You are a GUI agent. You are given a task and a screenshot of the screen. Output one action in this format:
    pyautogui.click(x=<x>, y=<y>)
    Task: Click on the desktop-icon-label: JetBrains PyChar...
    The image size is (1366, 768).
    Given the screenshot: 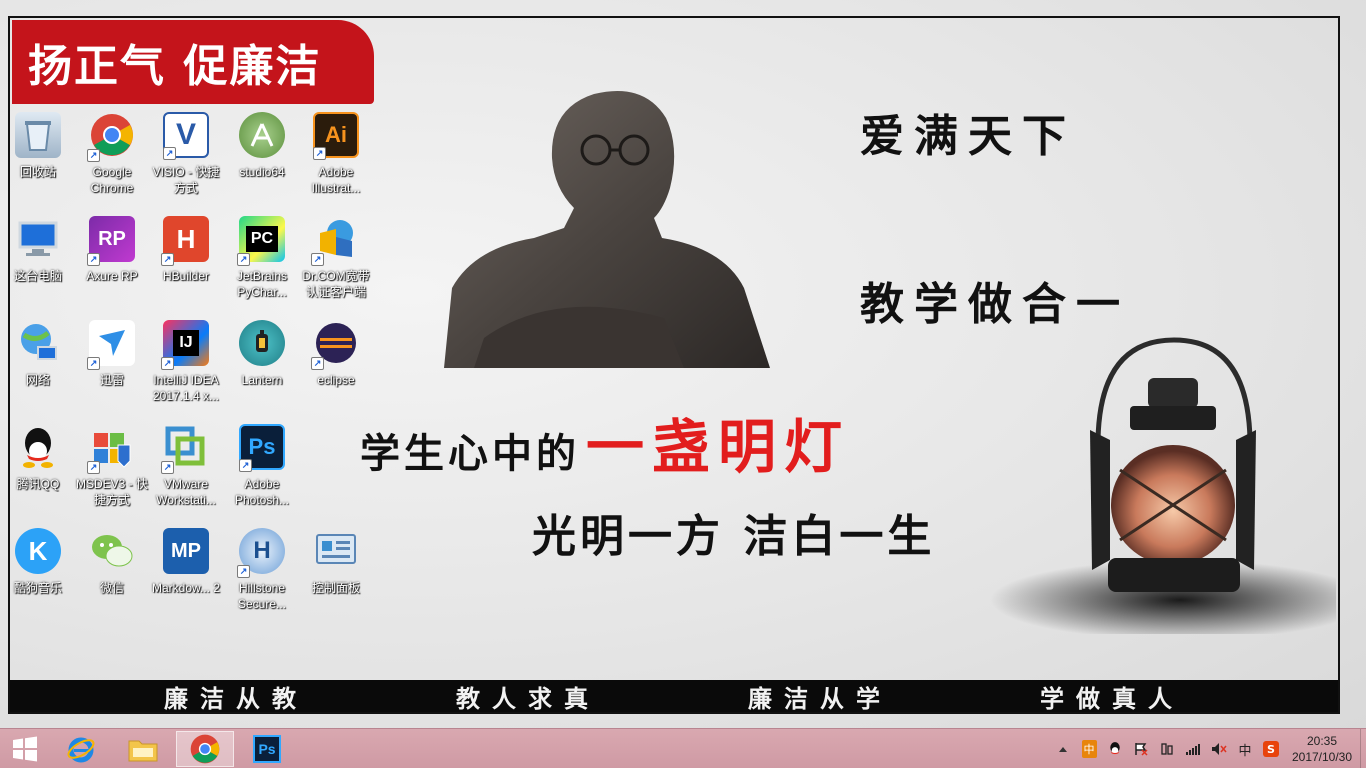 What is the action you would take?
    pyautogui.click(x=262, y=284)
    